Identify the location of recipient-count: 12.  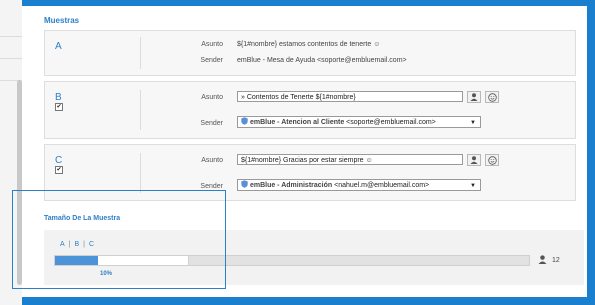
(556, 260).